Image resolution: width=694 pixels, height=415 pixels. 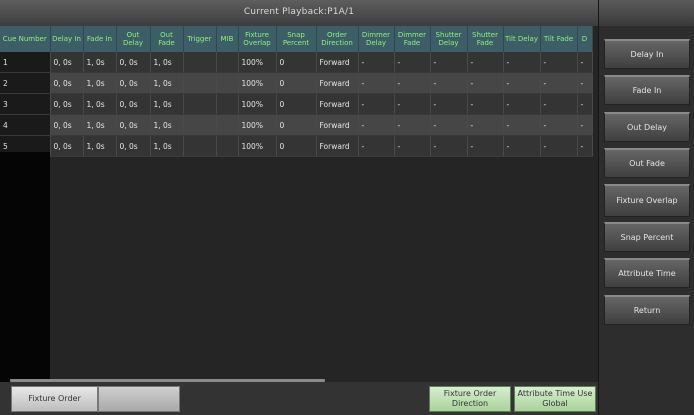 What do you see at coordinates (25, 39) in the screenshot?
I see `column-header: Cue Number` at bounding box center [25, 39].